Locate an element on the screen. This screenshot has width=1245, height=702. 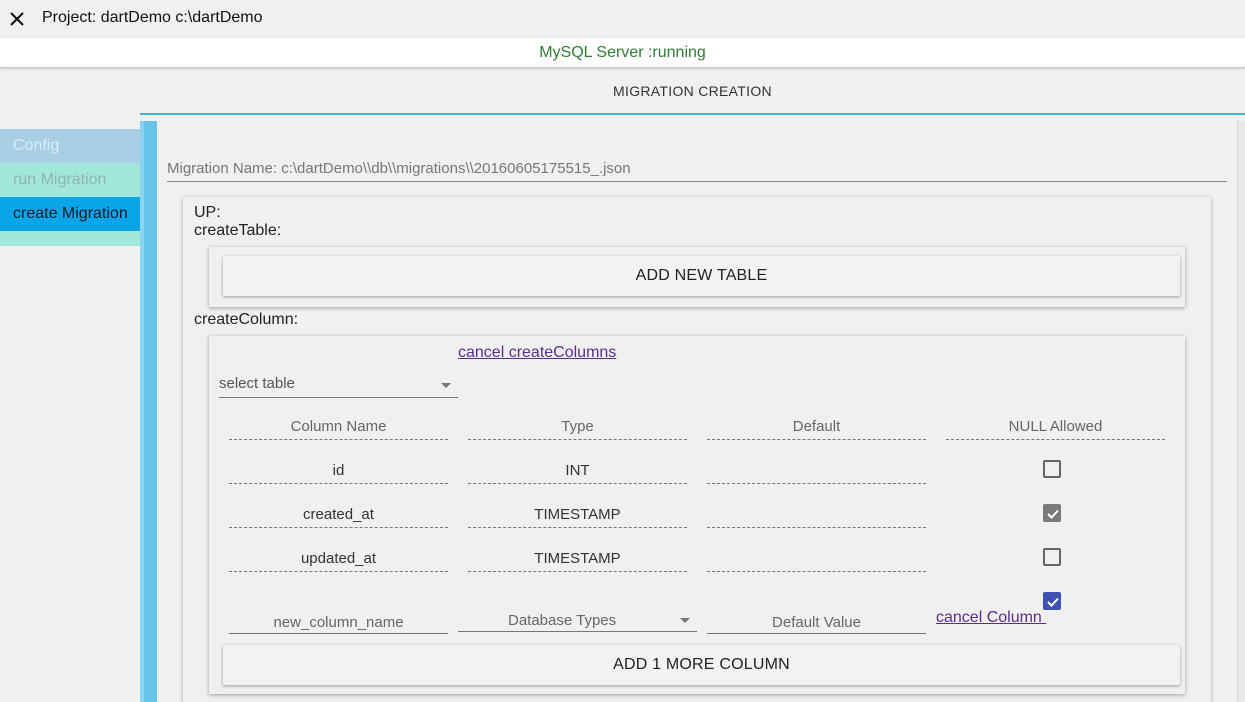
sidebar-footer is located at coordinates (70, 238).